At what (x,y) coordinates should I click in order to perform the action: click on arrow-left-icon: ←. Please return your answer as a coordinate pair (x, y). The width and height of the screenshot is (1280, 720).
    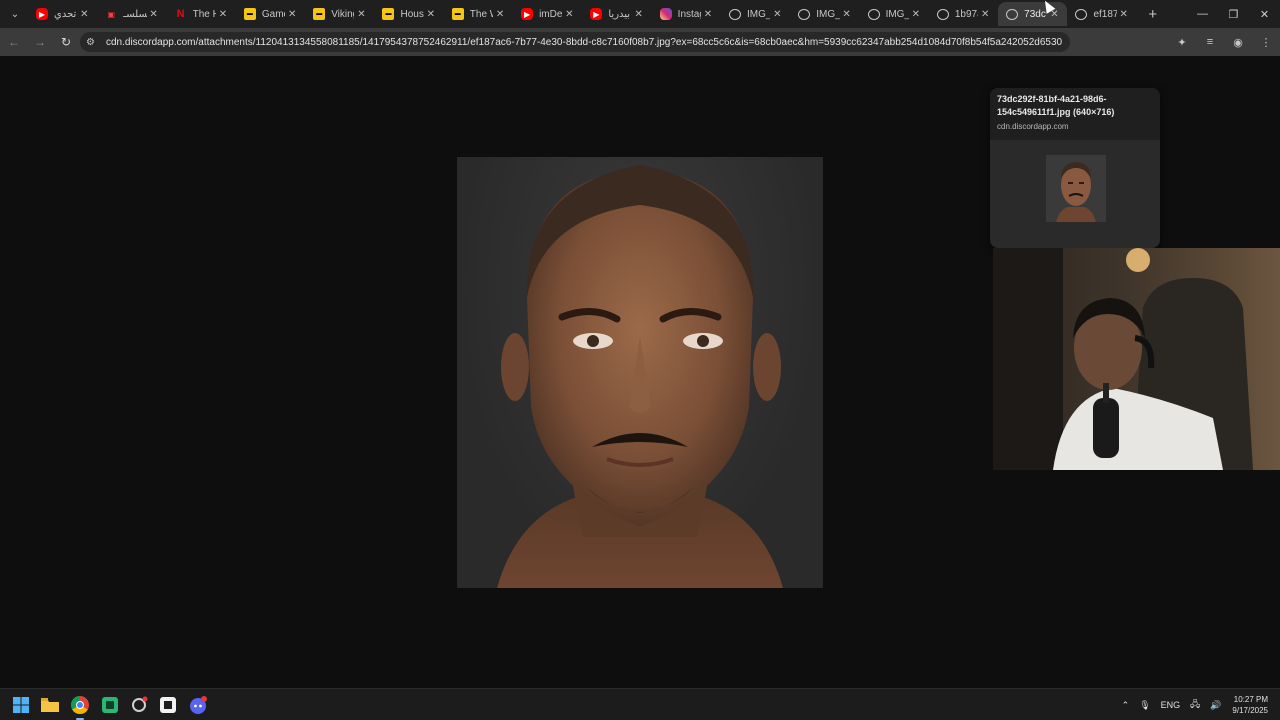
    Looking at the image, I should click on (14, 42).